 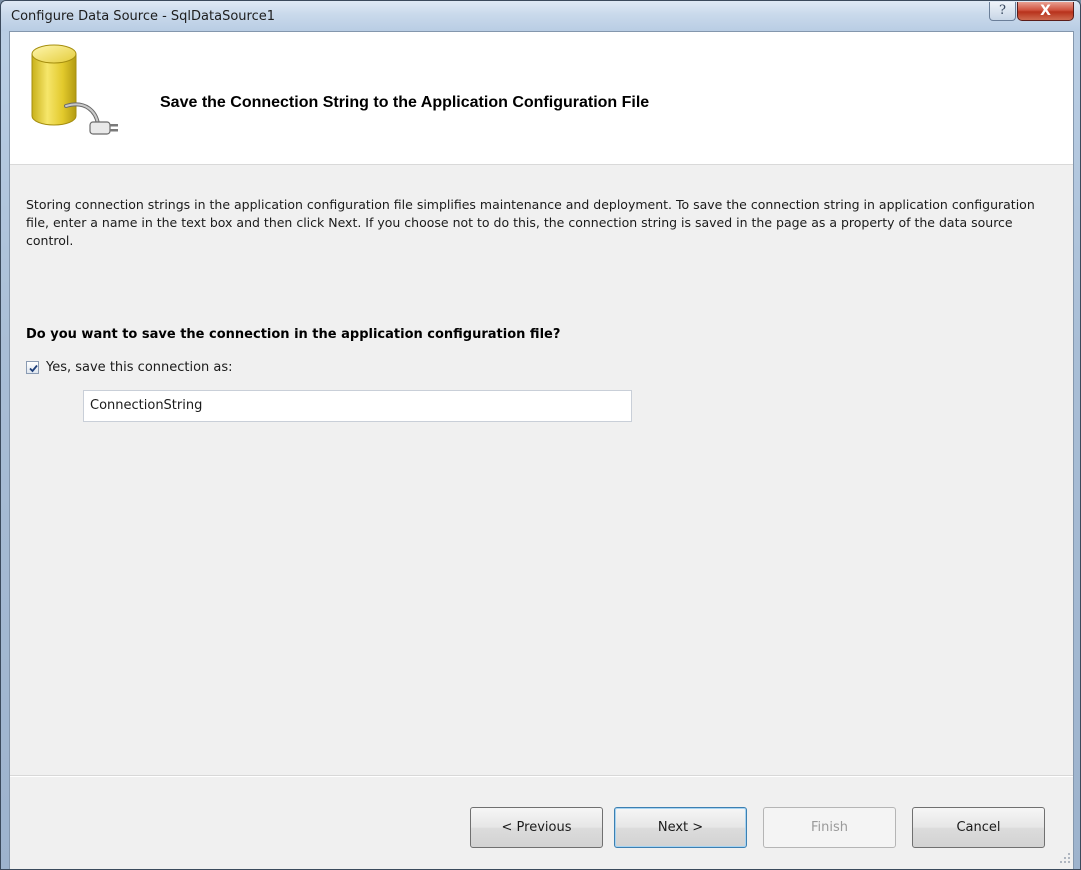 I want to click on next-button: Next >, so click(x=680, y=827).